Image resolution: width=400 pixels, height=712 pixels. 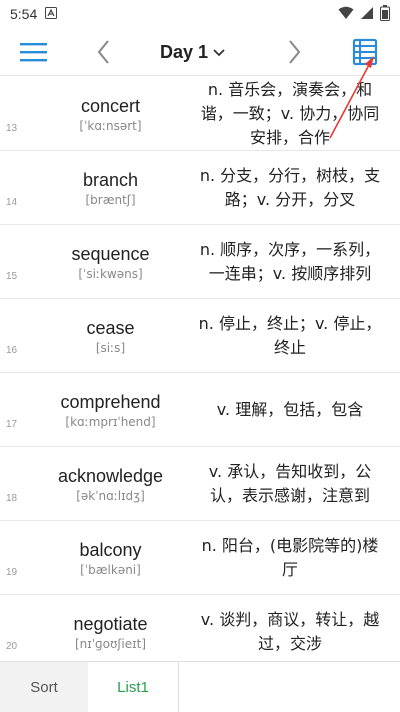 I want to click on word-definition: n. 分支，分行，树枝，支路；v. 分开，分叉, so click(x=290, y=187).